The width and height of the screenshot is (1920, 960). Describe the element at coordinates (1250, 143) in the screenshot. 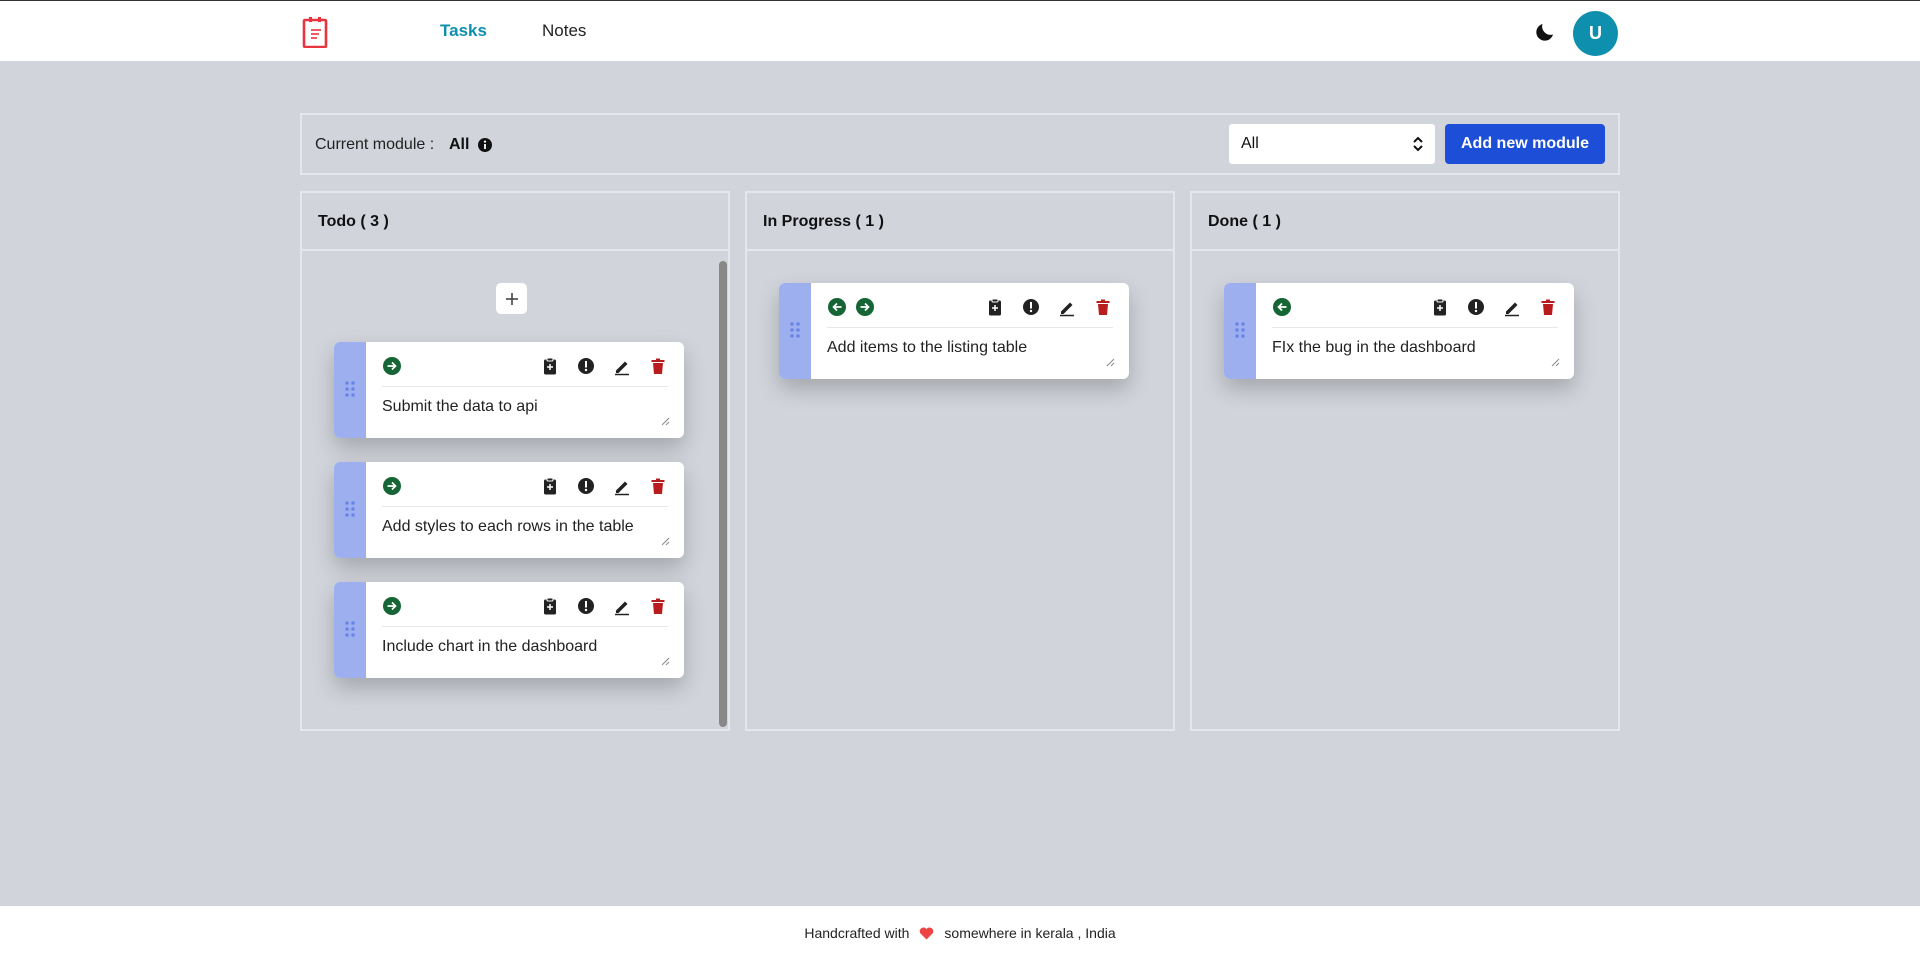

I see `module-select-value: All` at that location.